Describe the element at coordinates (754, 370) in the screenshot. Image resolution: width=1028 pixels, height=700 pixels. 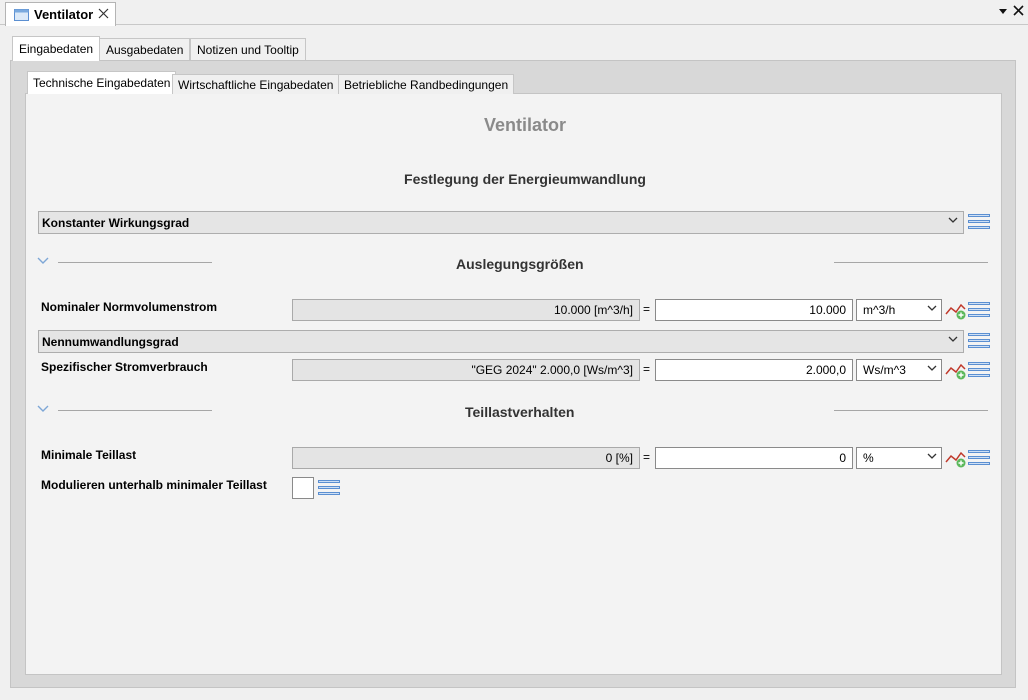
I see `specific-power-input: 2.000,0` at that location.